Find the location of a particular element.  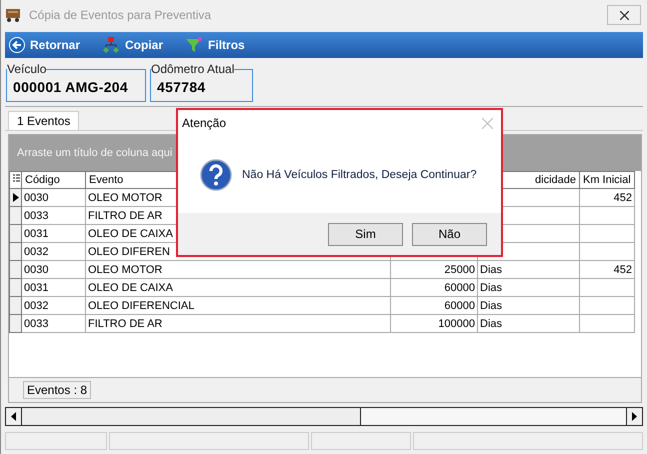

list-icon is located at coordinates (16, 178).